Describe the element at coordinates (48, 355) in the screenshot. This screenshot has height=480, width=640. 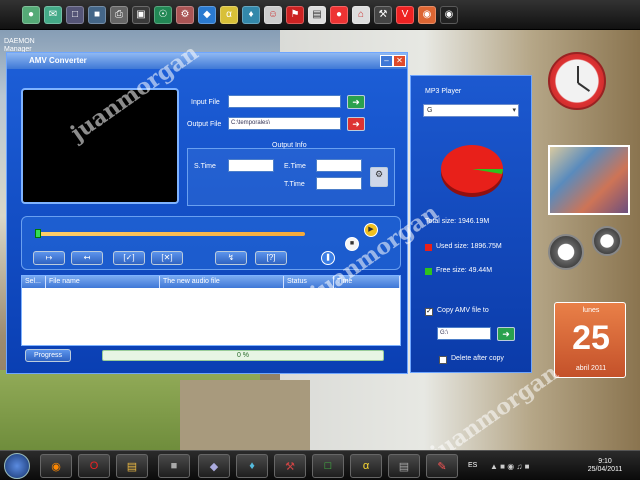
I see `progress-button: Progress` at that location.